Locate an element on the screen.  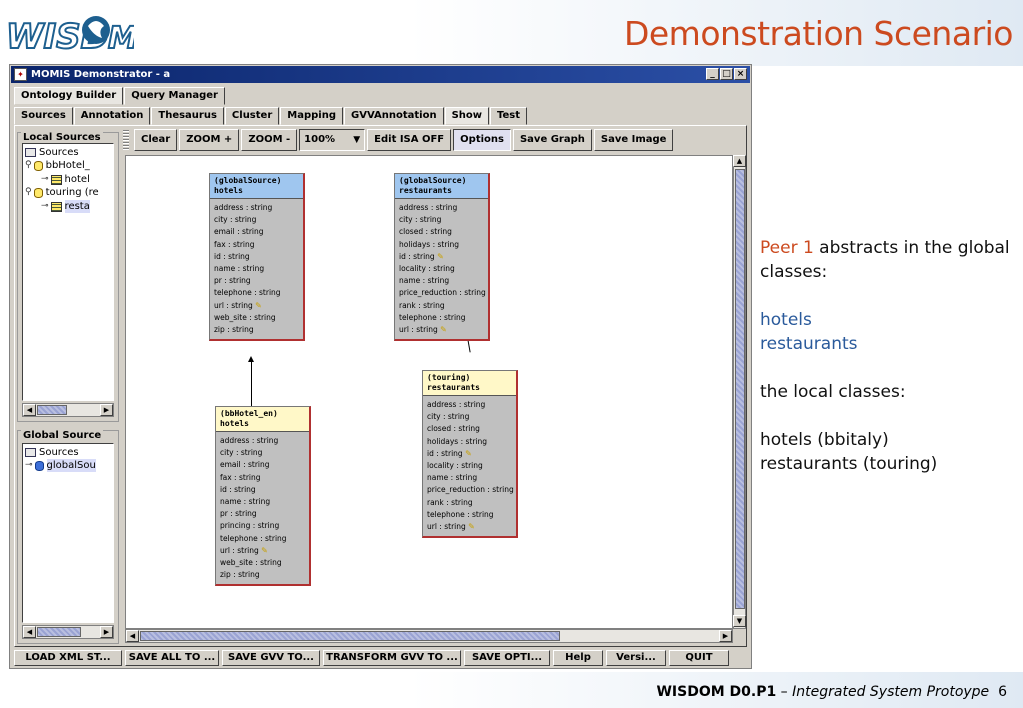
tree-item-bbhotel: ⚲ bbHotel_ is located at coordinates (57, 165).